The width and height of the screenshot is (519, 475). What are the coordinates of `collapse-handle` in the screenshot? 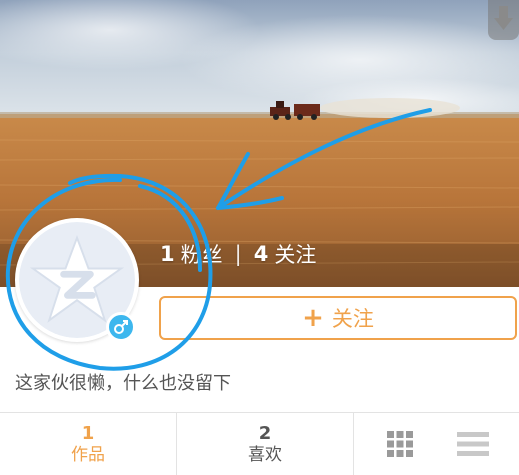 It's located at (503, 20).